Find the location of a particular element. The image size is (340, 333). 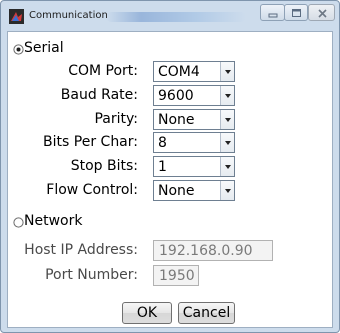

port-number-value: 1950 is located at coordinates (177, 276).